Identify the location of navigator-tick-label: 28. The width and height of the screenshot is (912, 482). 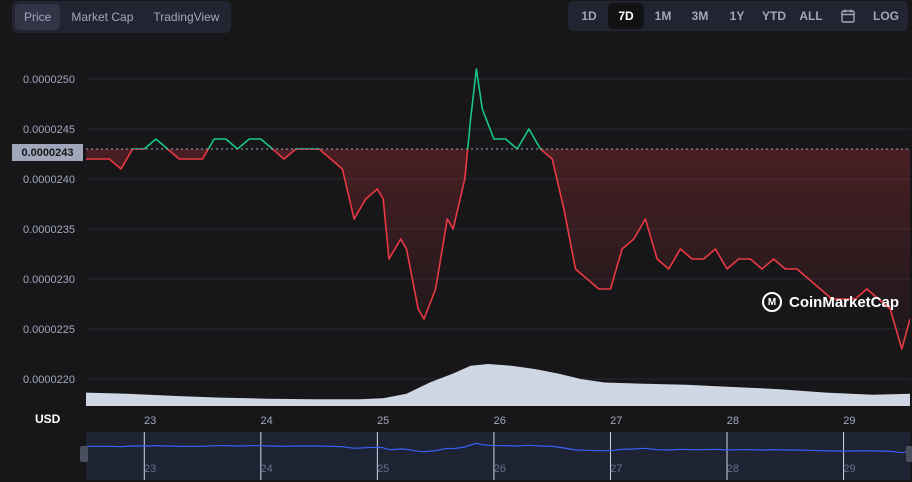
(733, 469).